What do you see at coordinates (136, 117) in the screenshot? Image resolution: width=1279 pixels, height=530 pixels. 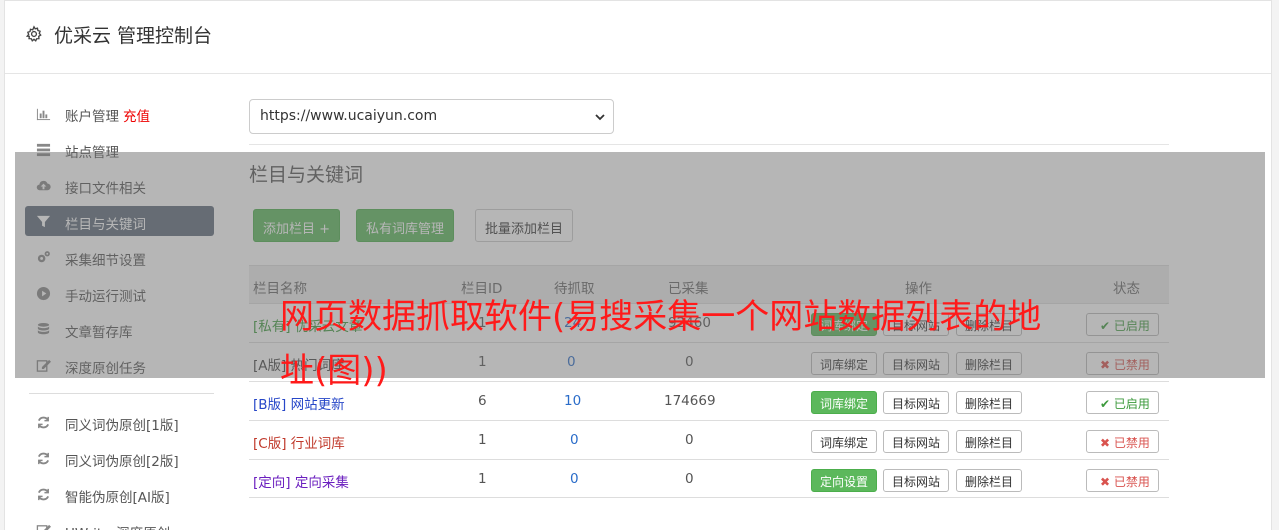 I see `recharge-link: 充值` at bounding box center [136, 117].